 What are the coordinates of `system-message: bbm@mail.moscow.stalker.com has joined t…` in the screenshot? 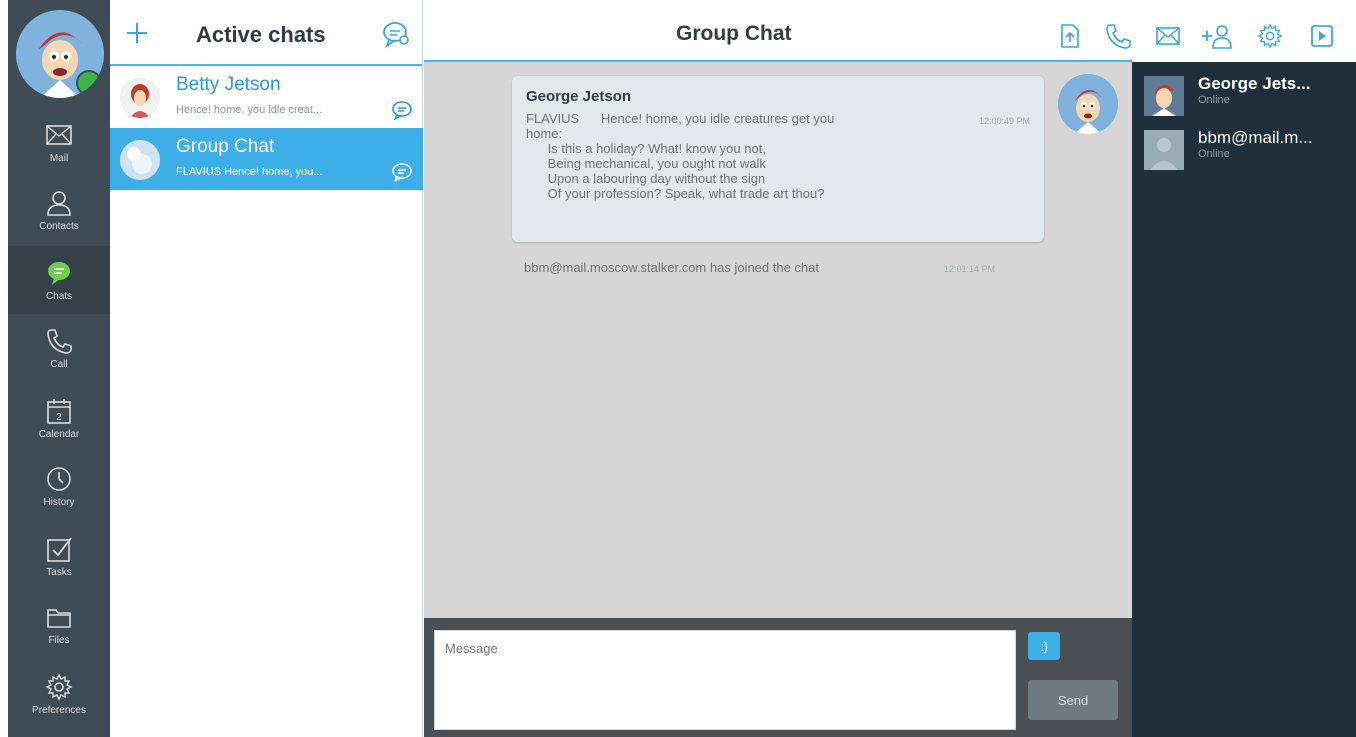 It's located at (671, 267).